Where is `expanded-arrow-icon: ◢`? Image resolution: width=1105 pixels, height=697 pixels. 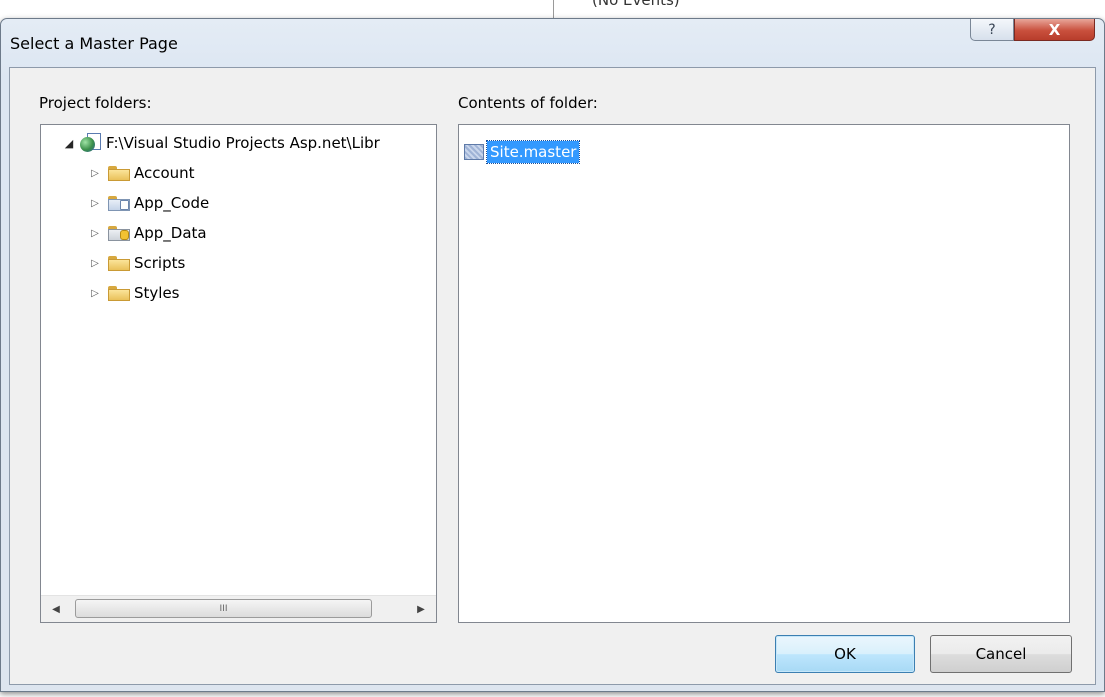 expanded-arrow-icon: ◢ is located at coordinates (69, 143).